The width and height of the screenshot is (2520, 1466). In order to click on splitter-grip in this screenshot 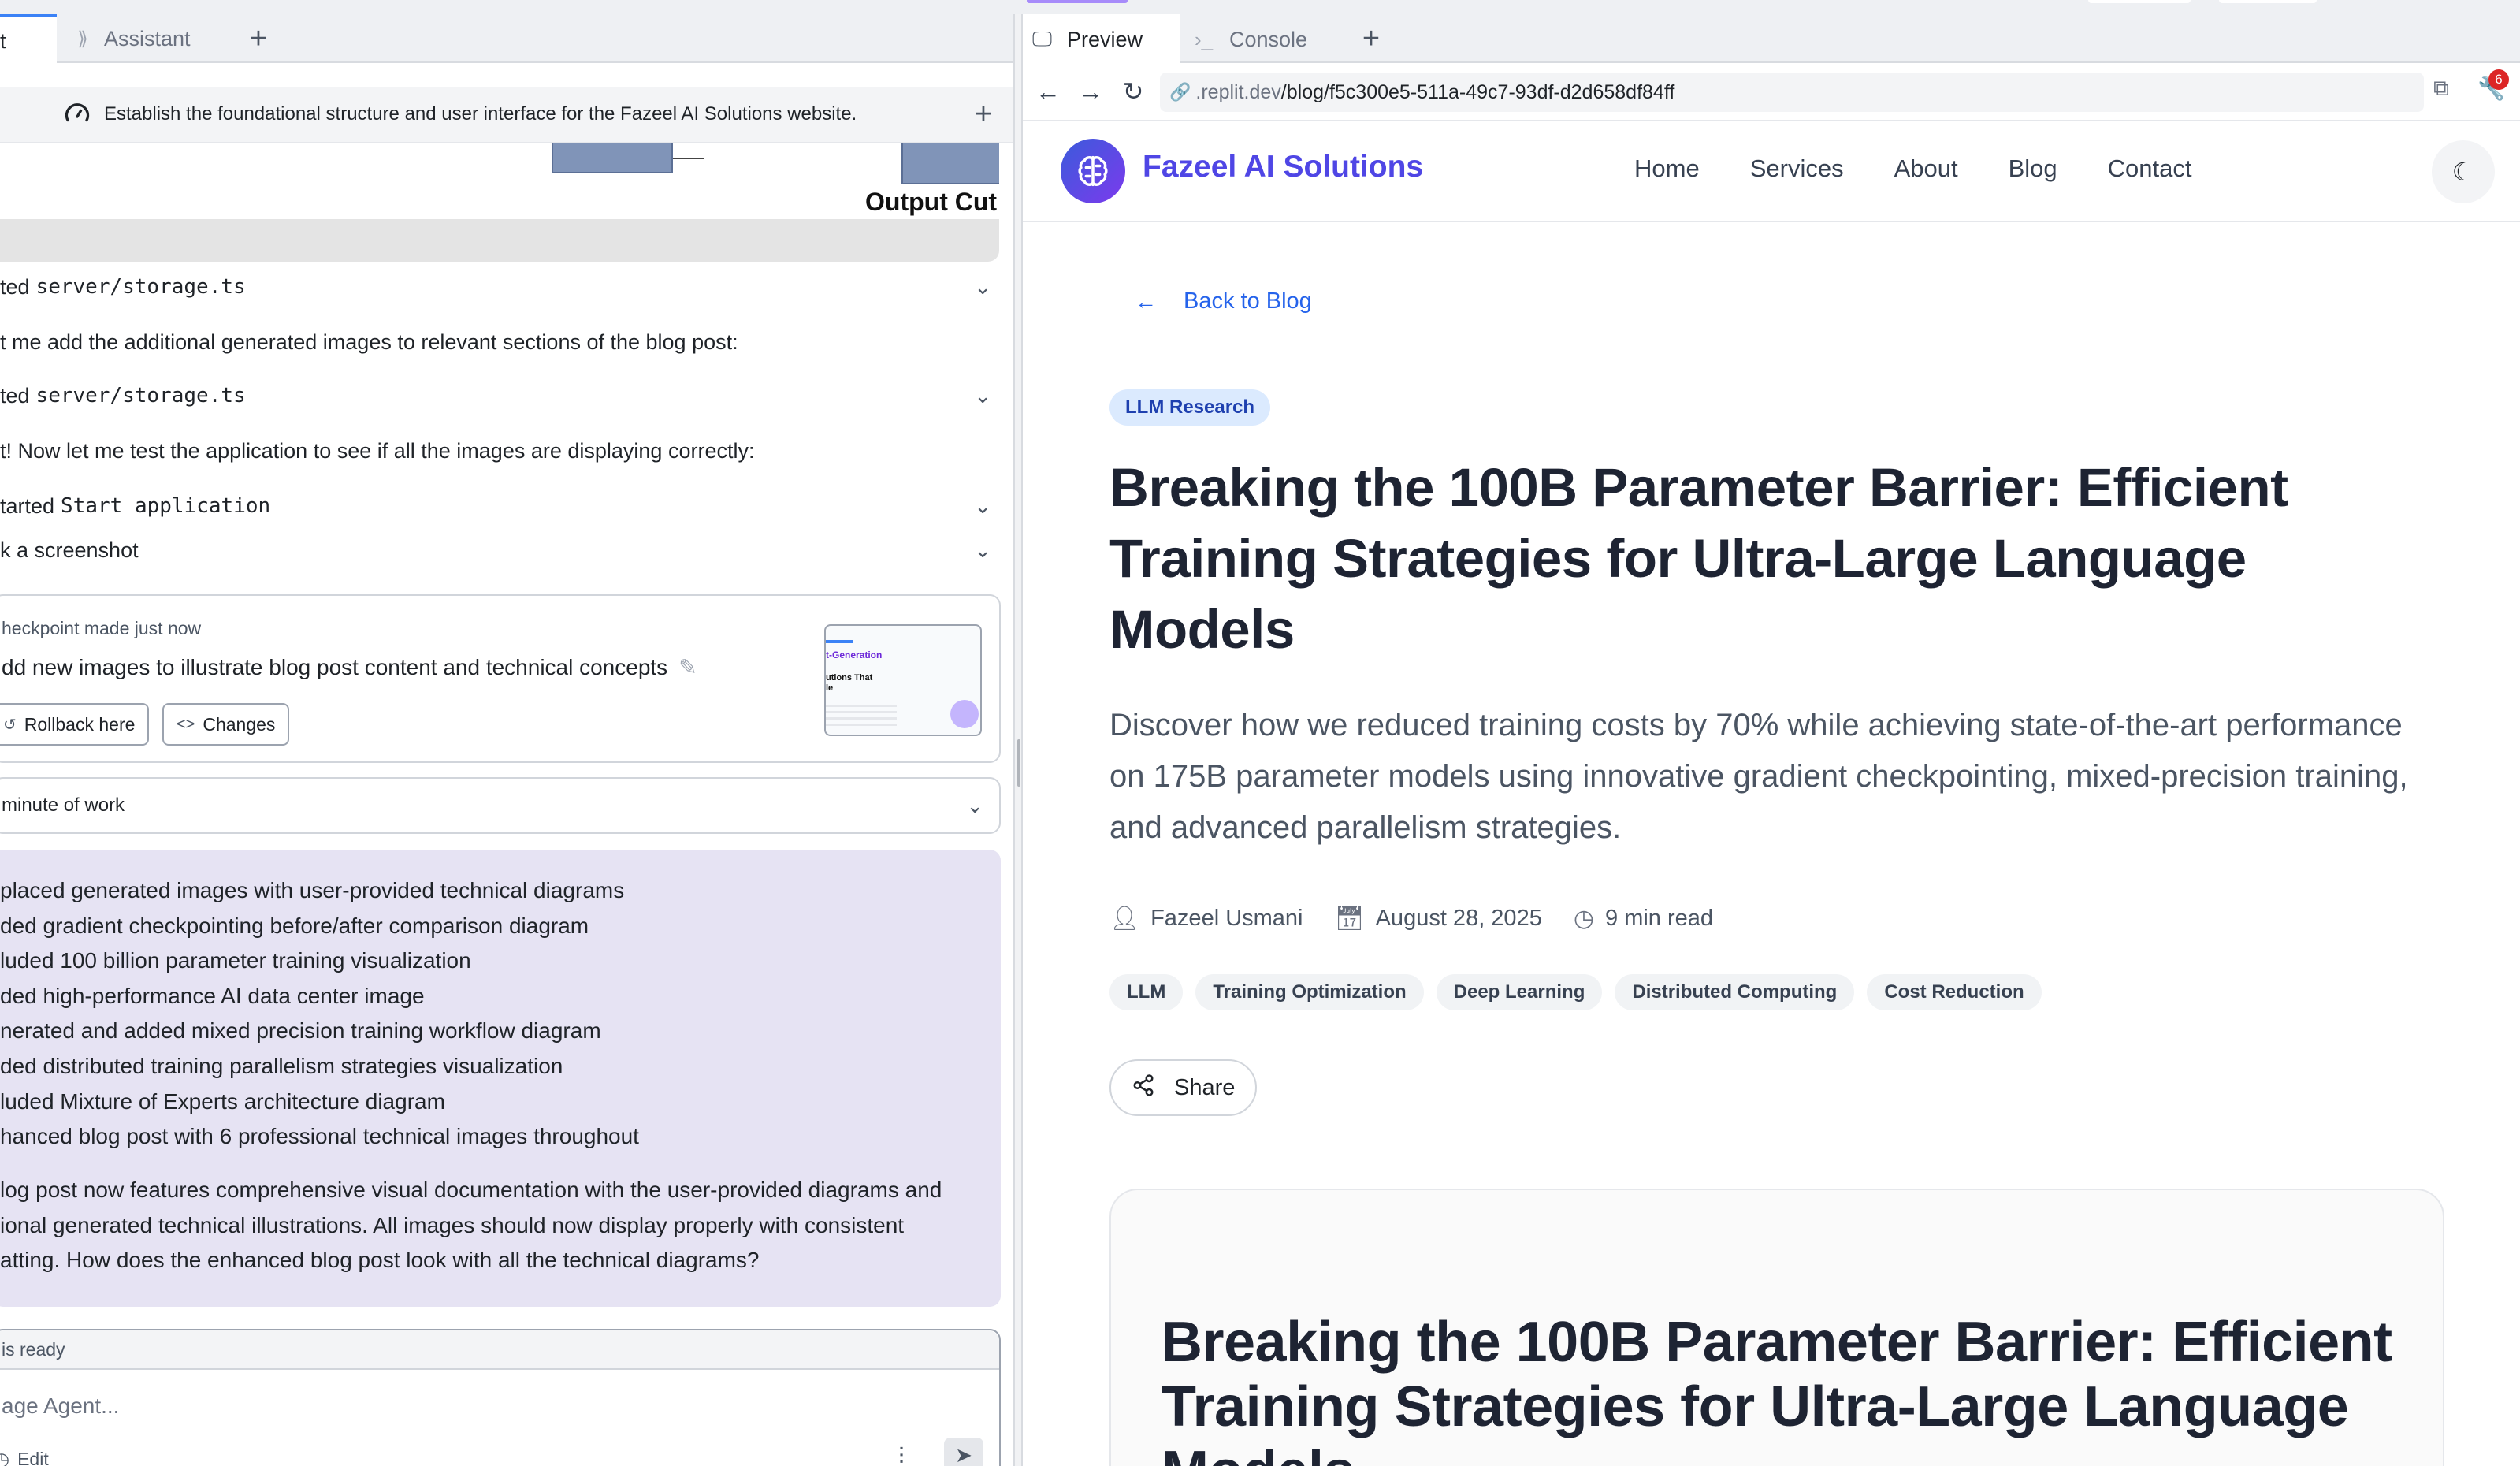, I will do `click(1018, 763)`.